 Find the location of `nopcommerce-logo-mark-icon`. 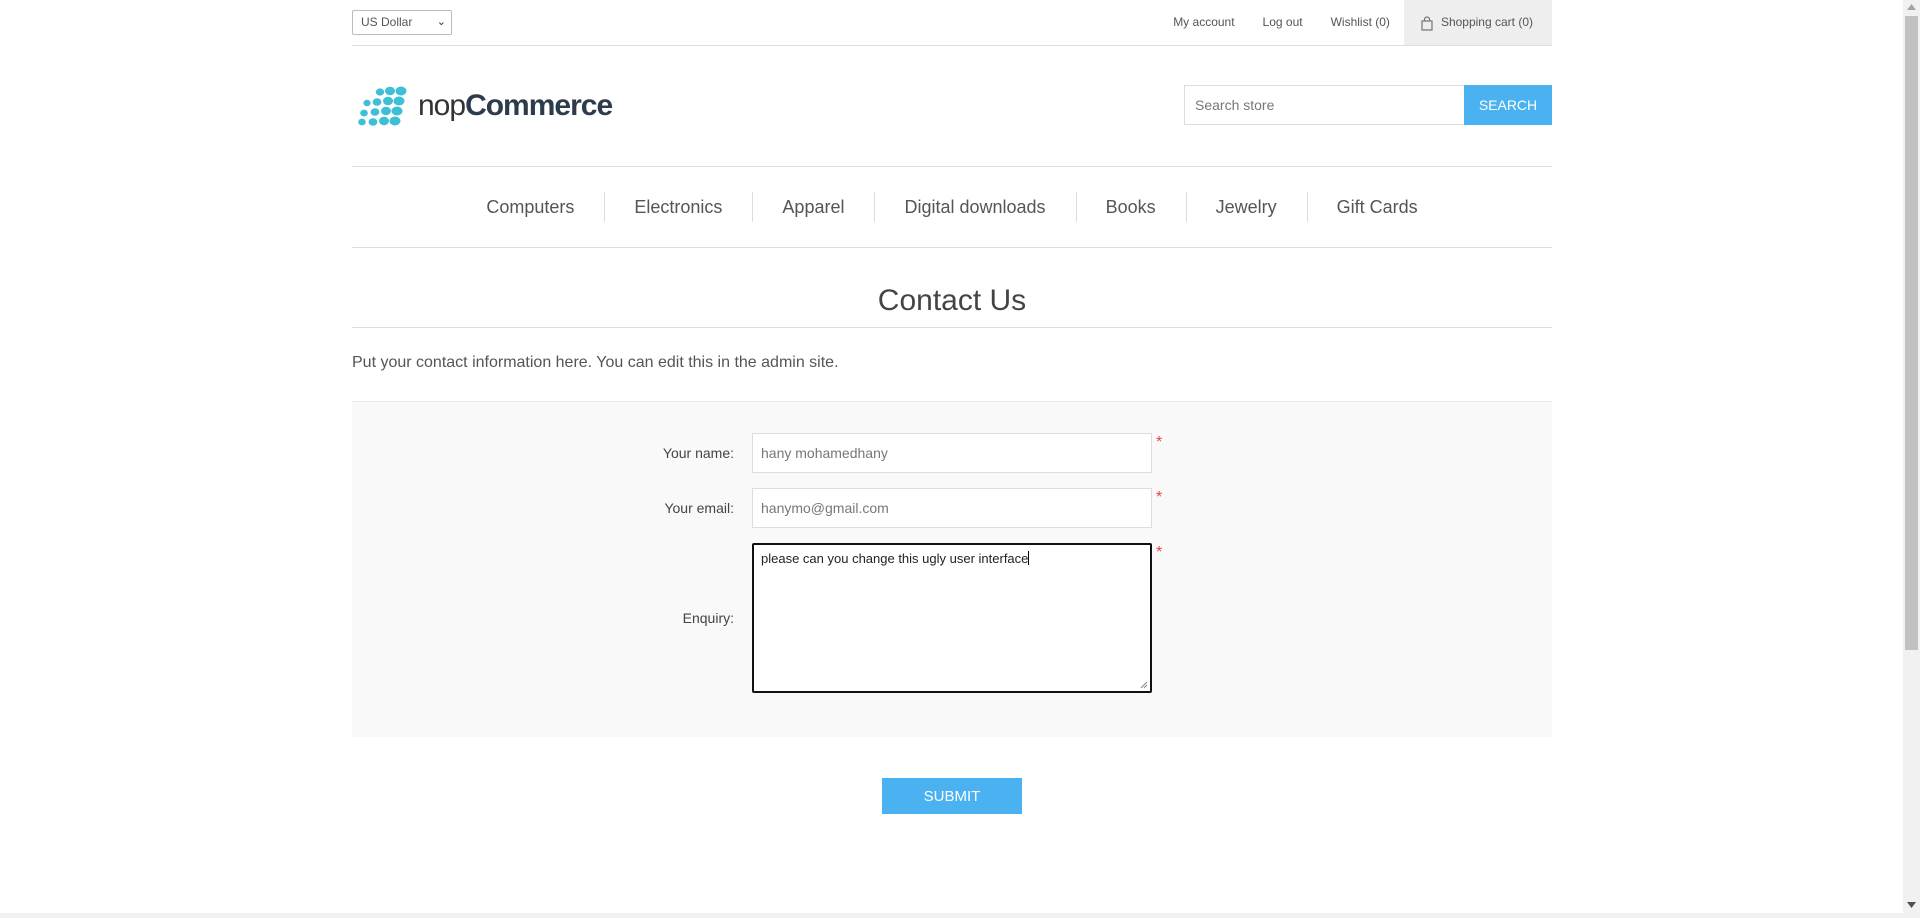

nopcommerce-logo-mark-icon is located at coordinates (382, 106).